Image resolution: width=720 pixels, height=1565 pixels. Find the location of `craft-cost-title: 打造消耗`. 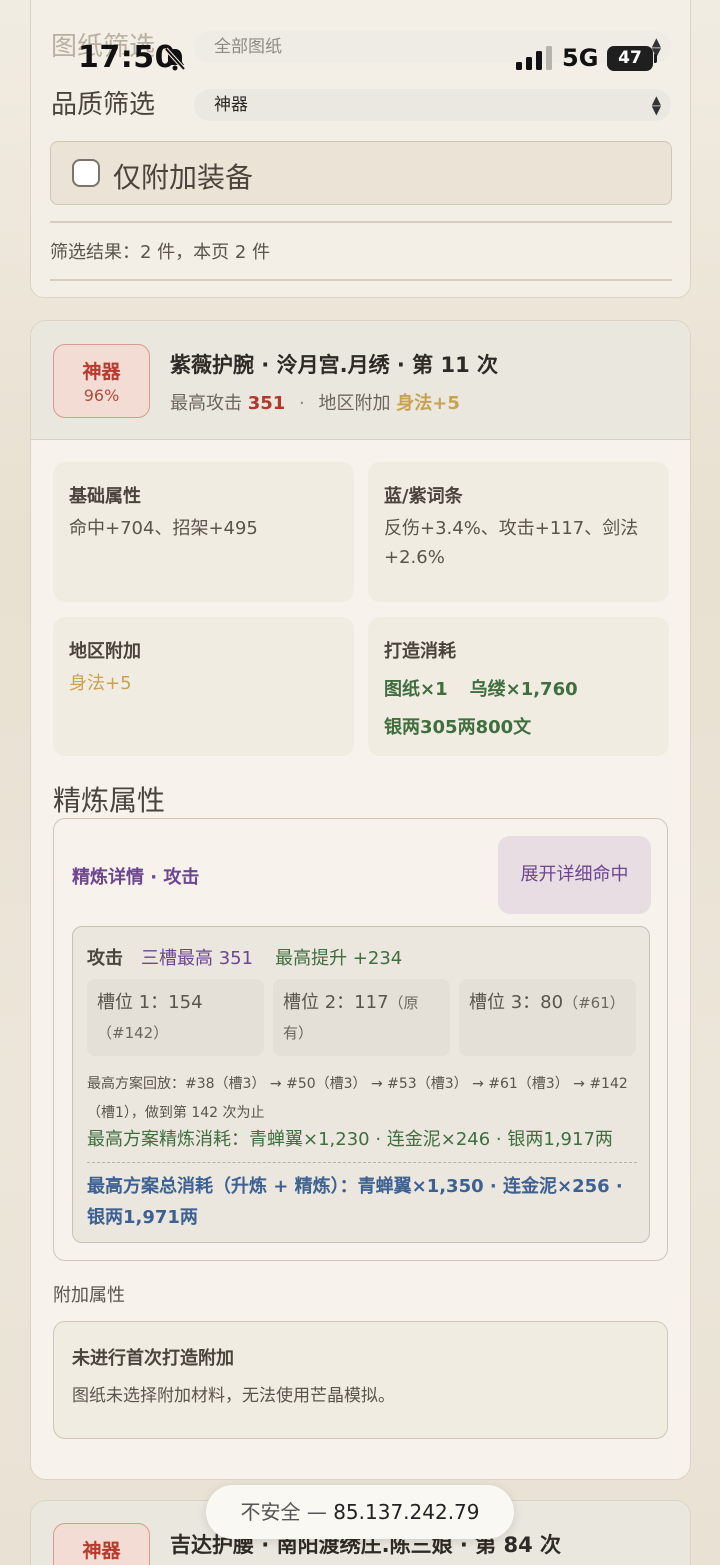

craft-cost-title: 打造消耗 is located at coordinates (420, 651).